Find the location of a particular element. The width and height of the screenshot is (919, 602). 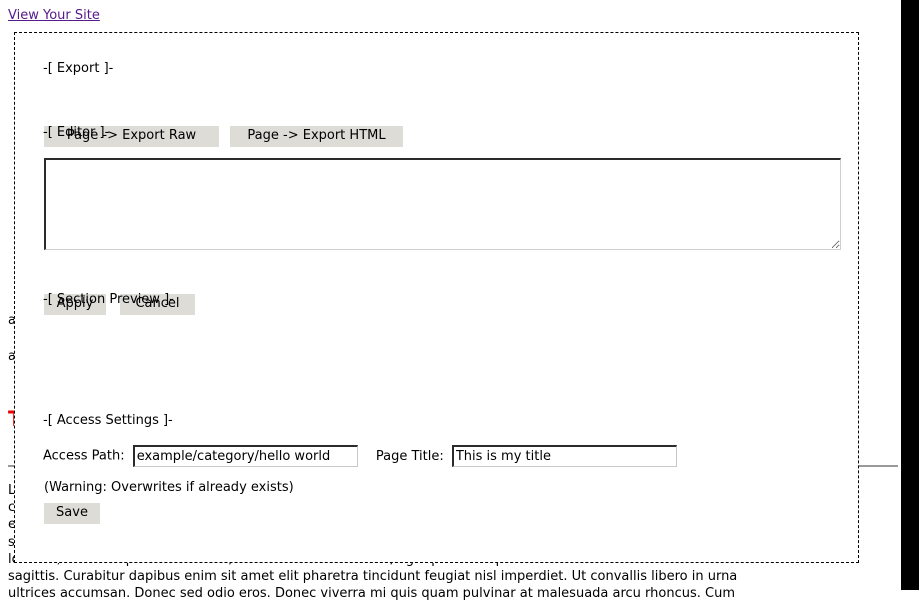

export-section-heading: -[ Export ]- is located at coordinates (78, 68).